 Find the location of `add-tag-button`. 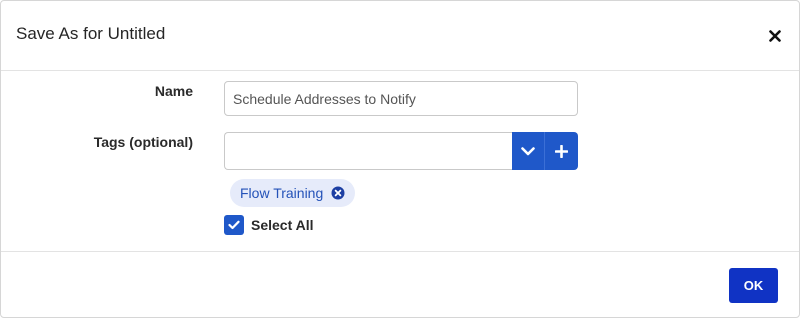

add-tag-button is located at coordinates (561, 151).